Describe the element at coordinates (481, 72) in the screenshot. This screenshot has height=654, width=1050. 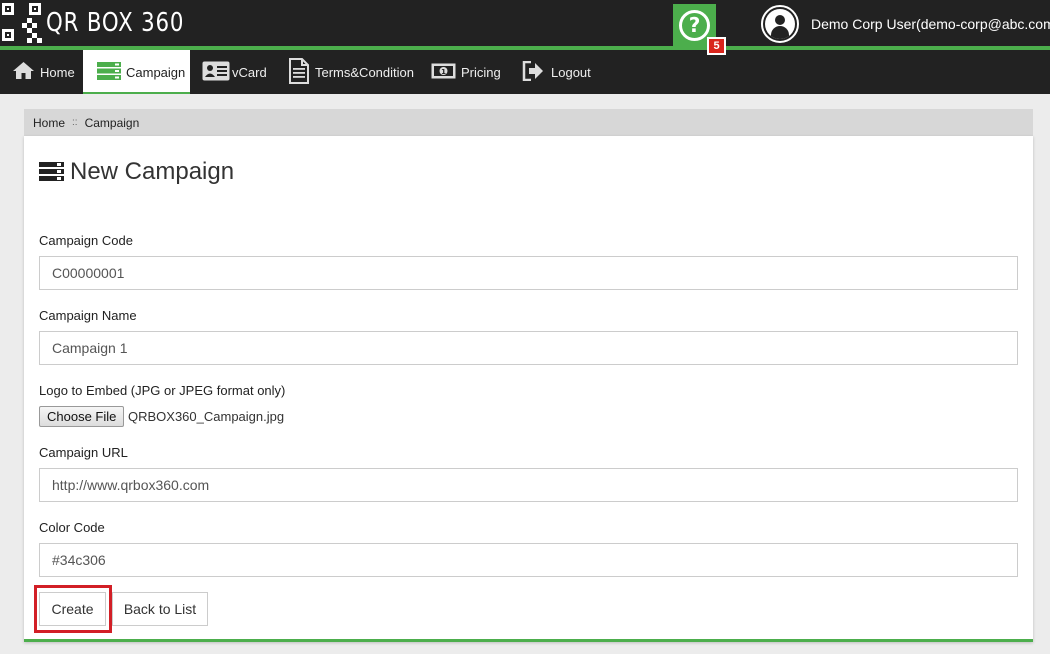
I see `nav-label-pricing: Pricing` at that location.